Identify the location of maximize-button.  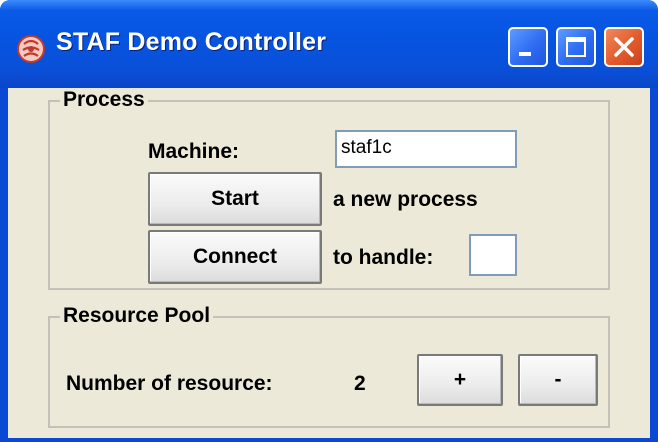
(576, 47).